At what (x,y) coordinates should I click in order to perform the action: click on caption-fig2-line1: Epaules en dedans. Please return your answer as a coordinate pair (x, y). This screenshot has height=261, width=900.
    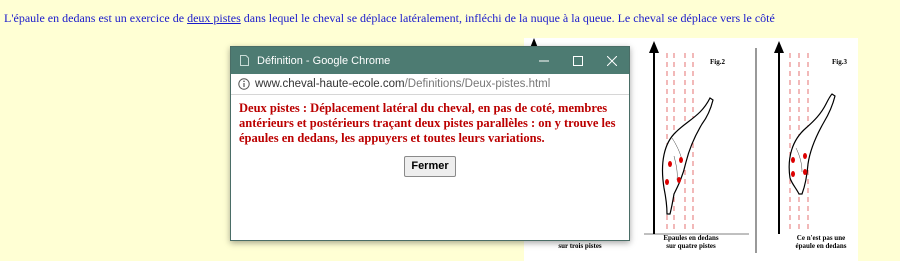
    Looking at the image, I should click on (691, 238).